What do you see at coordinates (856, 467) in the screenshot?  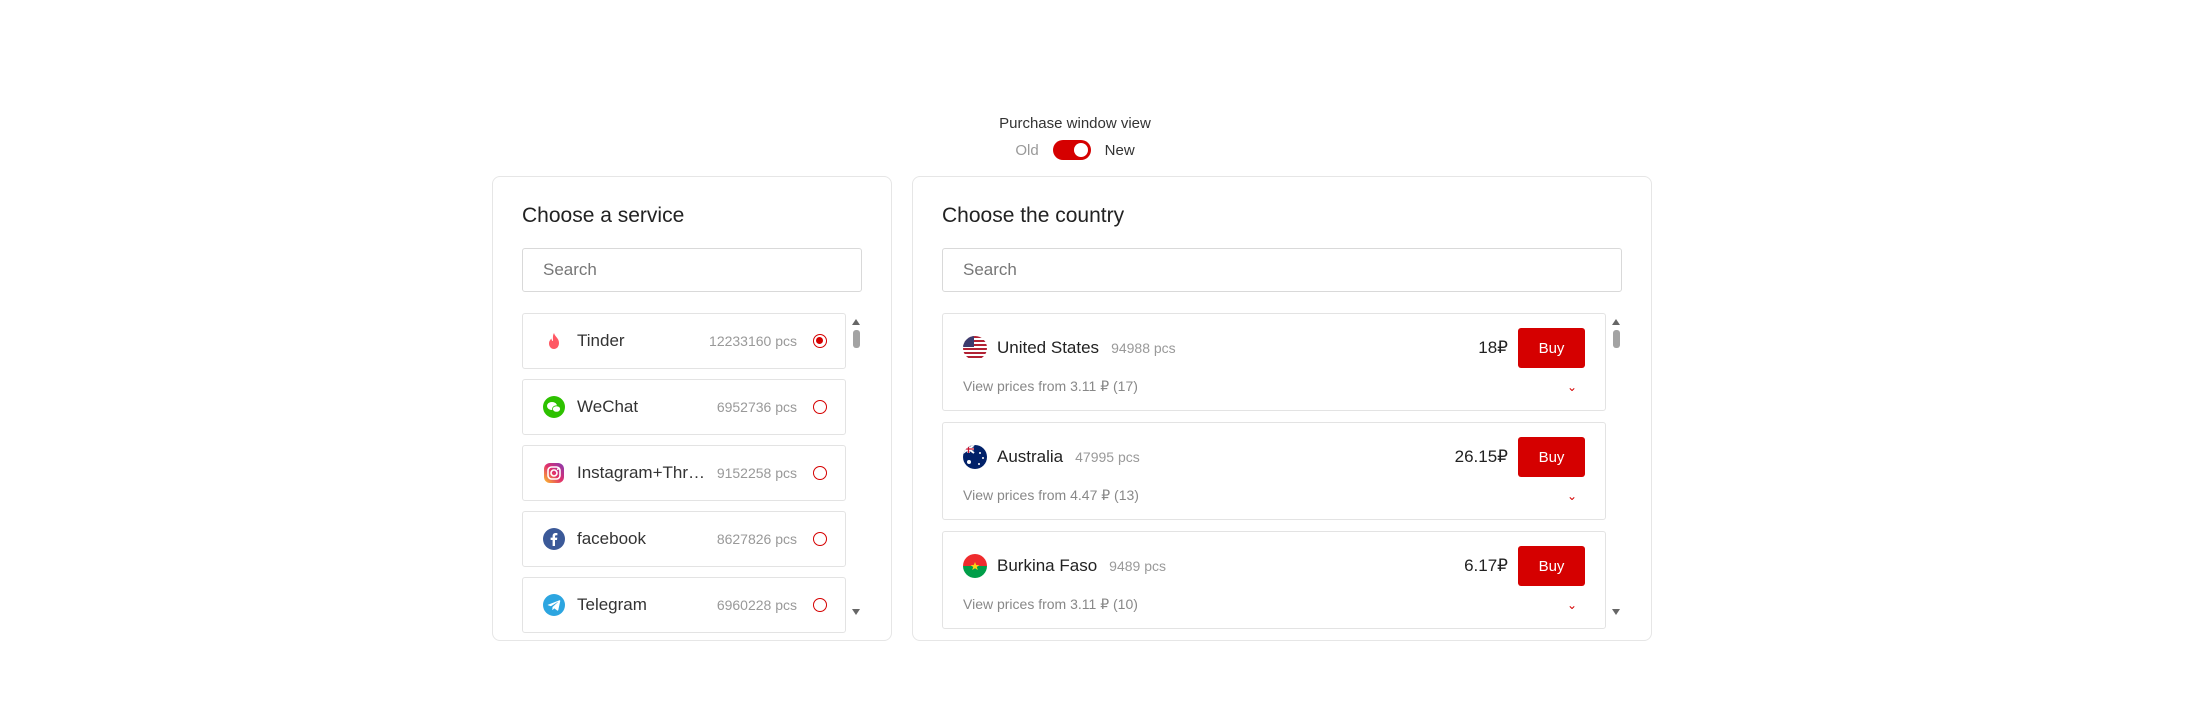 I see `service-scrollbar` at bounding box center [856, 467].